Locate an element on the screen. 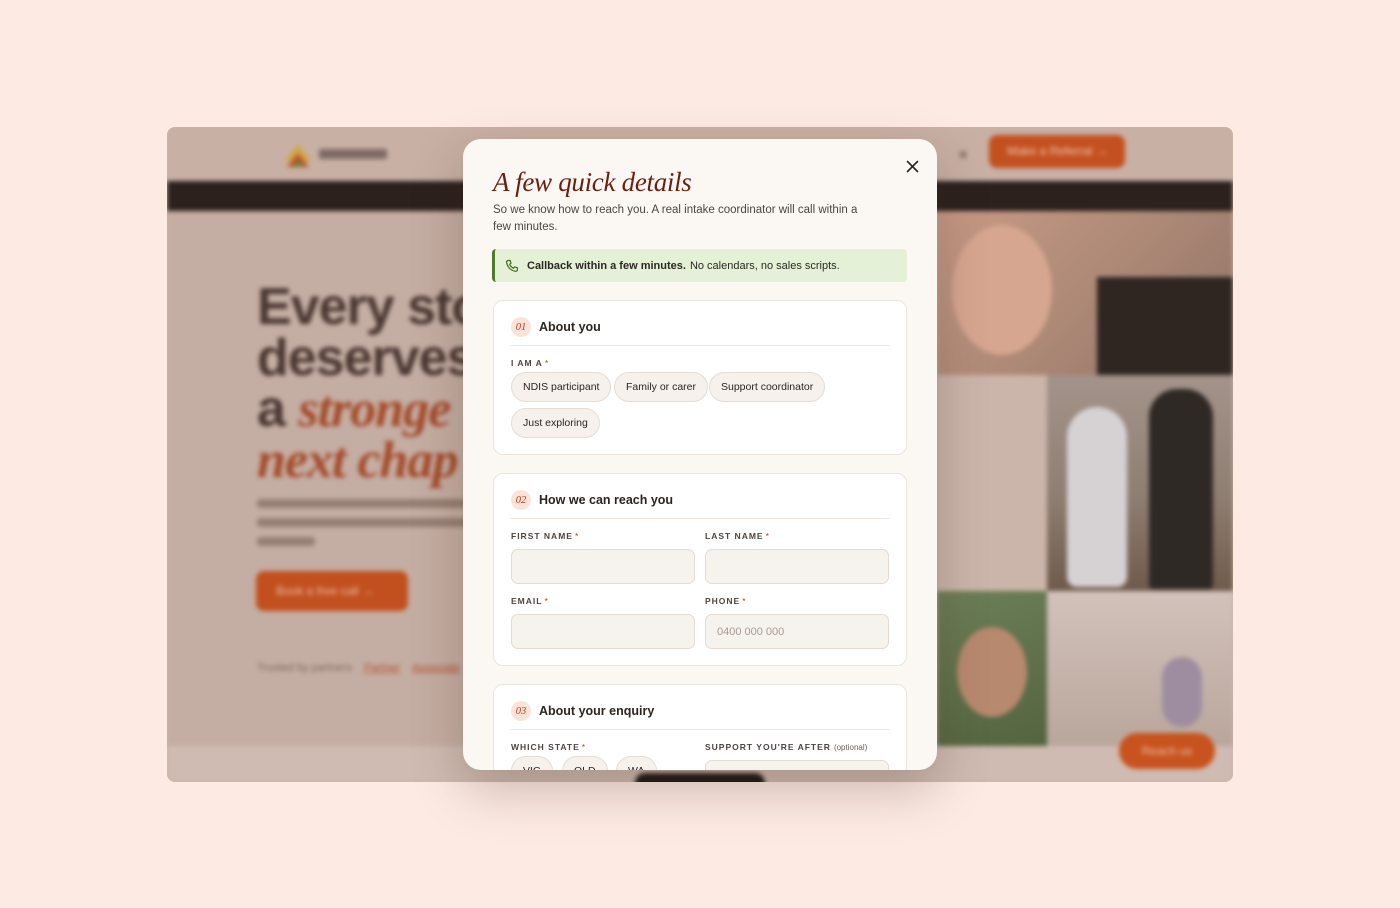  section-header: 02 How we can reach you is located at coordinates (592, 500).